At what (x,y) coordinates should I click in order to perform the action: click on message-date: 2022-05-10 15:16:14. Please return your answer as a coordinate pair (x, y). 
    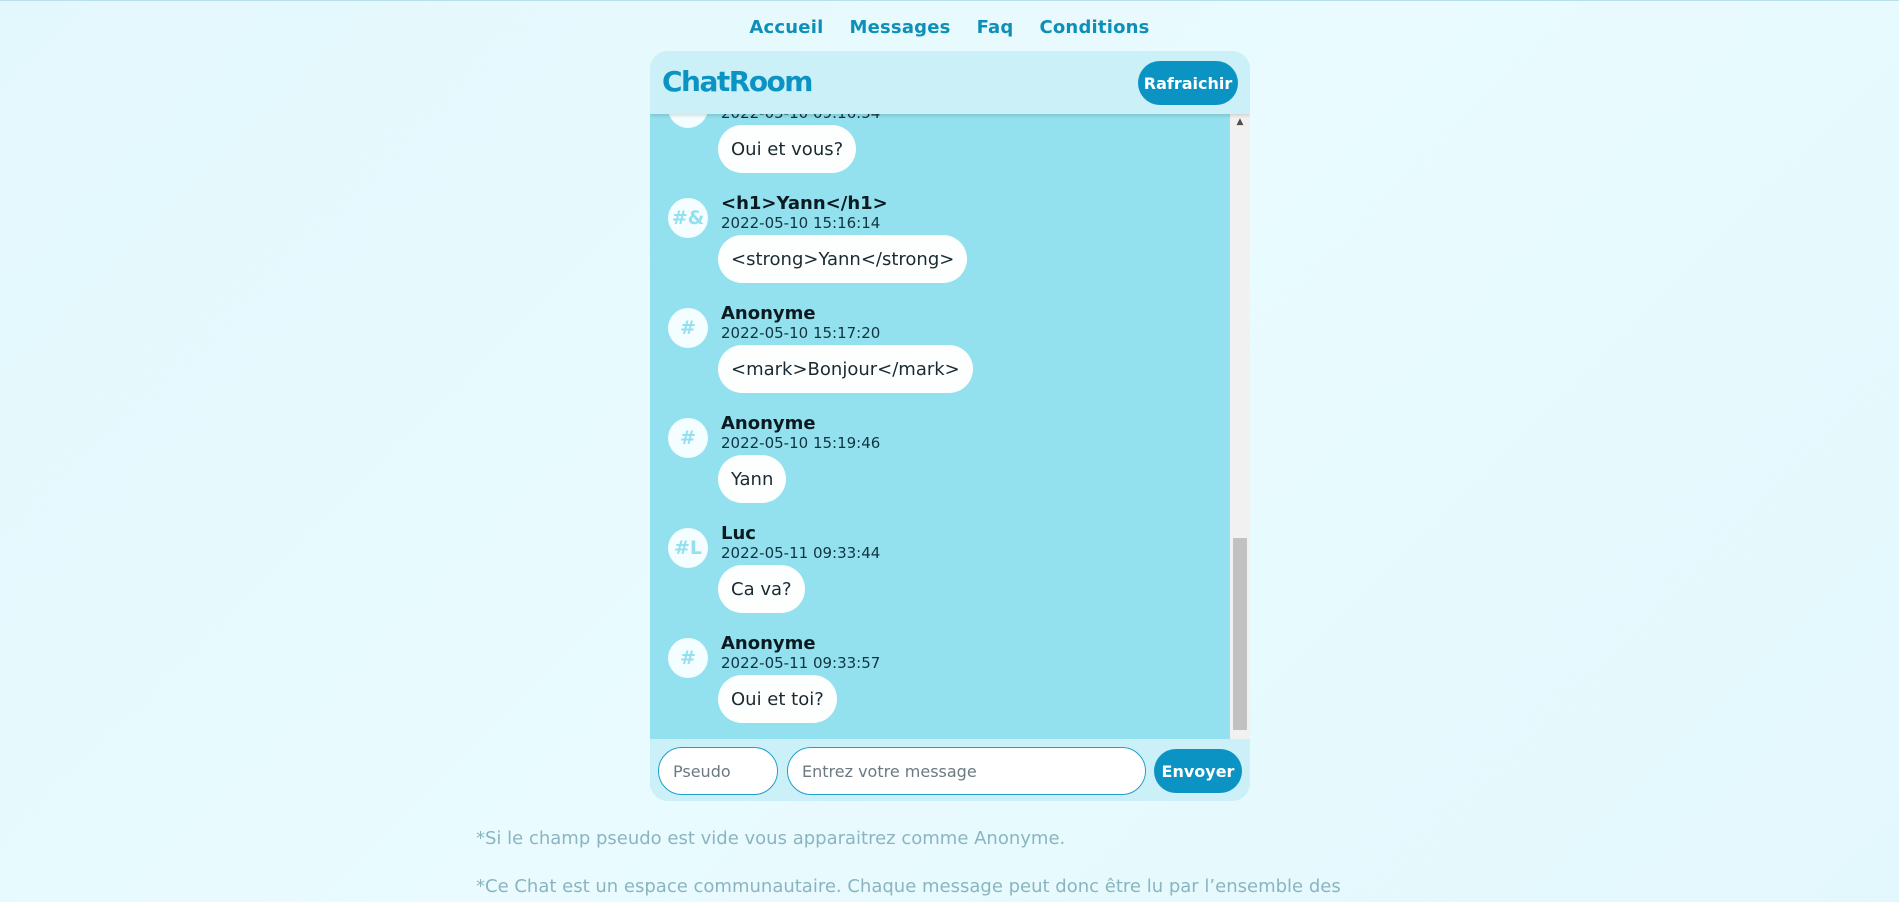
    Looking at the image, I should click on (801, 223).